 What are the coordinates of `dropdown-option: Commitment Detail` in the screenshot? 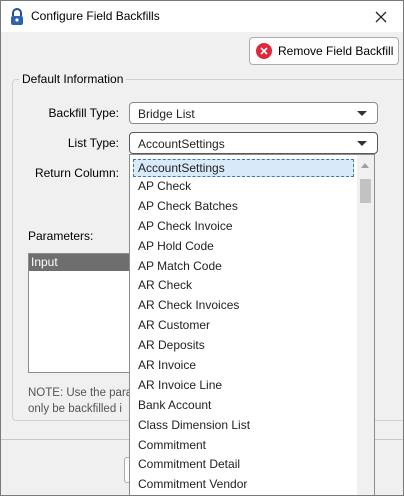 It's located at (244, 465).